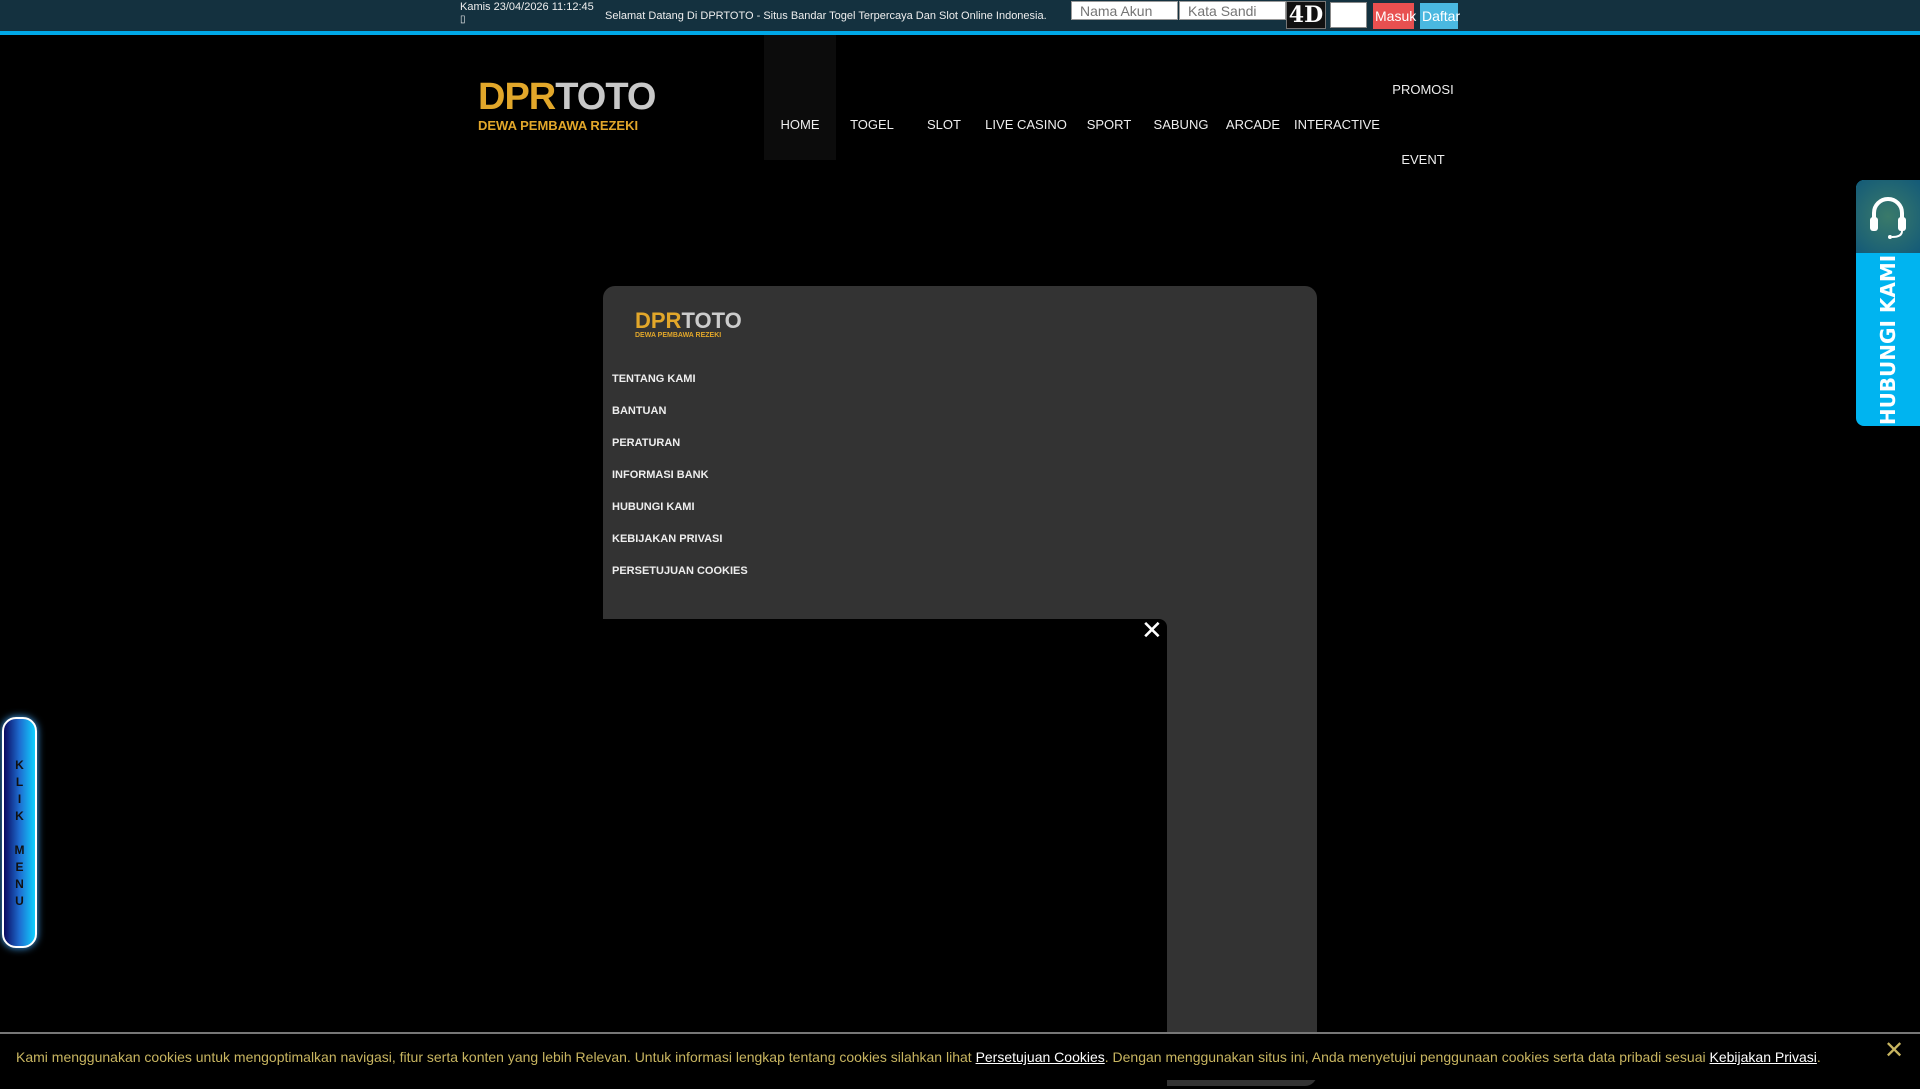 The width and height of the screenshot is (1920, 1089). I want to click on nav-live-casino: LIVE CASINO, so click(1026, 124).